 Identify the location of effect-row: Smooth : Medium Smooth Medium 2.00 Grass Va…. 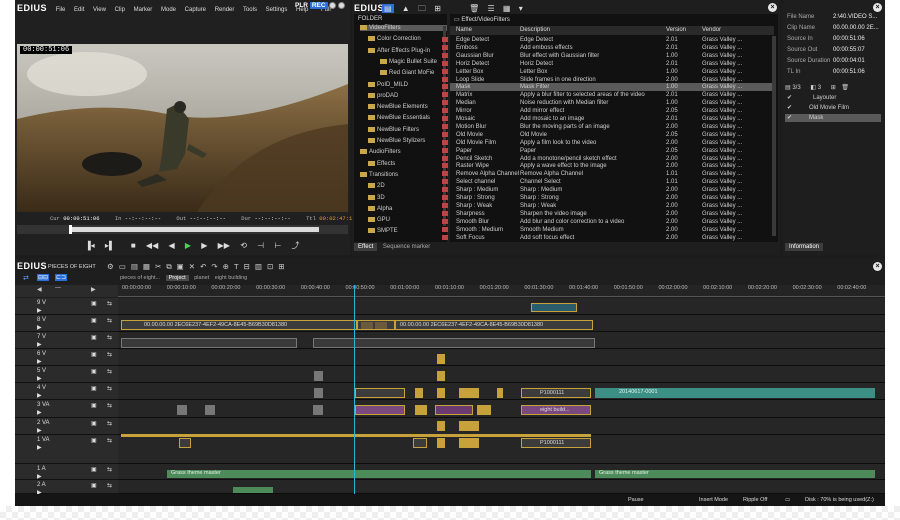
(607, 230).